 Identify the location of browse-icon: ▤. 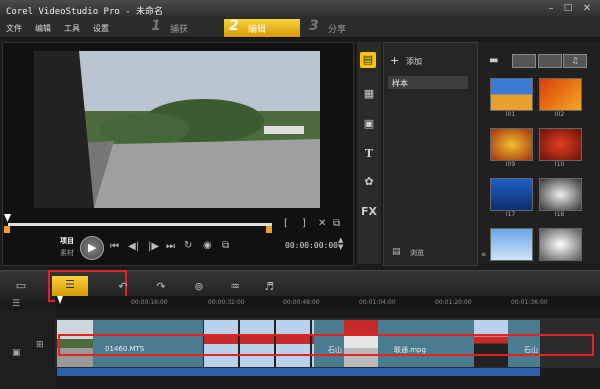
(396, 252).